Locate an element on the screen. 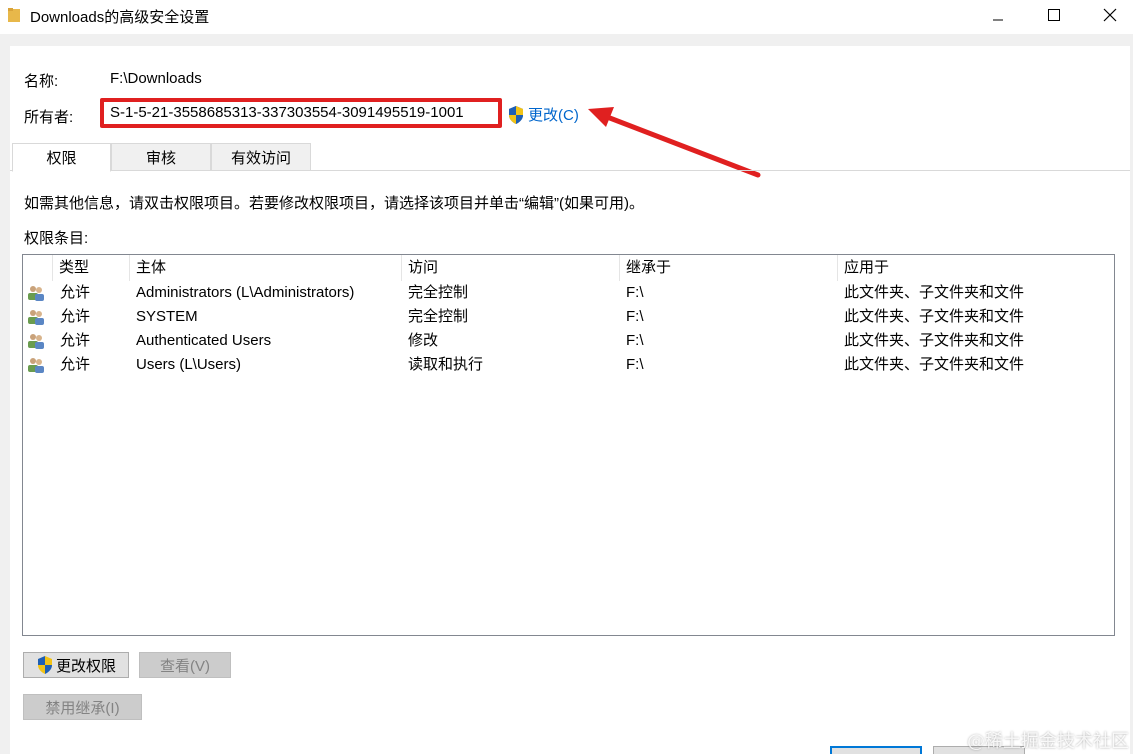 Image resolution: width=1133 pixels, height=754 pixels. maximize-icon is located at coordinates (1054, 15).